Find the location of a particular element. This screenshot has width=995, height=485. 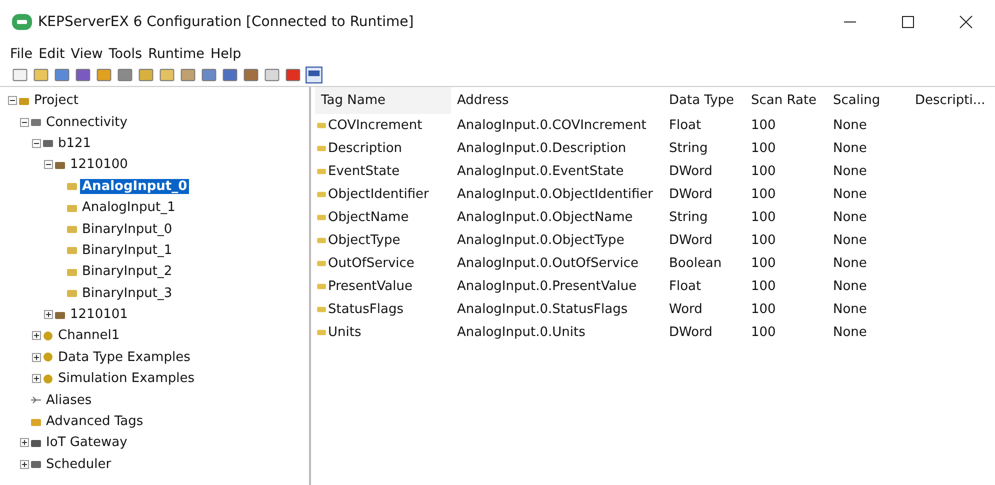

tree-item: Project is located at coordinates (56, 100).